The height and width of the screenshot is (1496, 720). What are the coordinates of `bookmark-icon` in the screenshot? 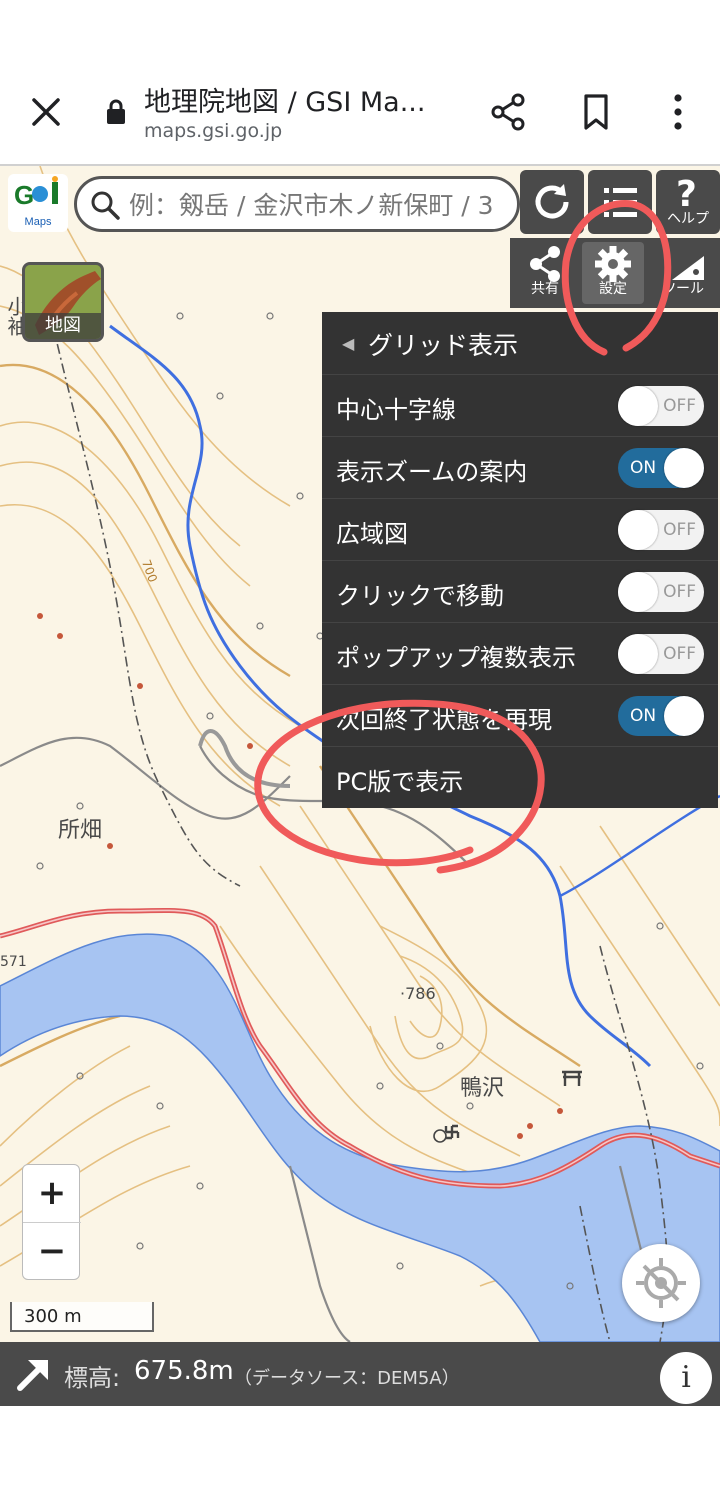 It's located at (596, 112).